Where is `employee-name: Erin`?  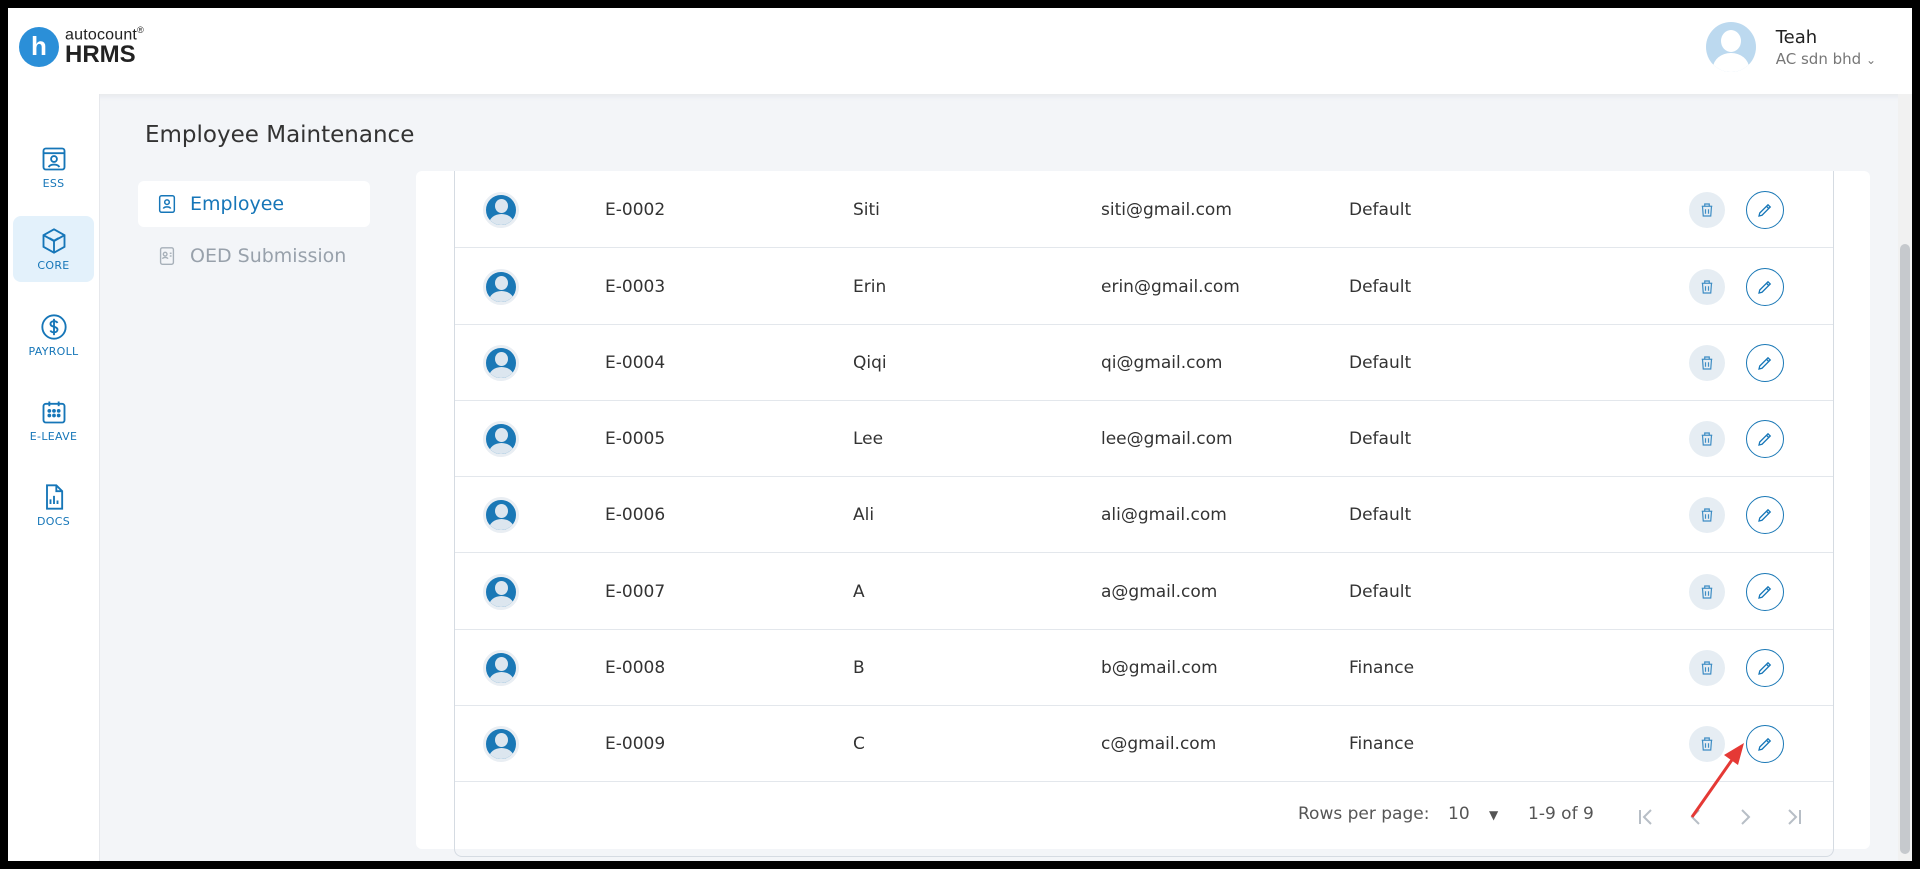
employee-name: Erin is located at coordinates (870, 286).